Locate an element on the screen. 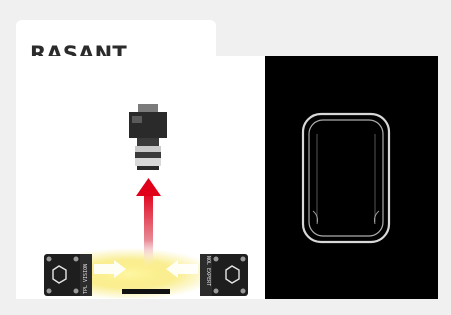  beam-shaft is located at coordinates (148, 229).